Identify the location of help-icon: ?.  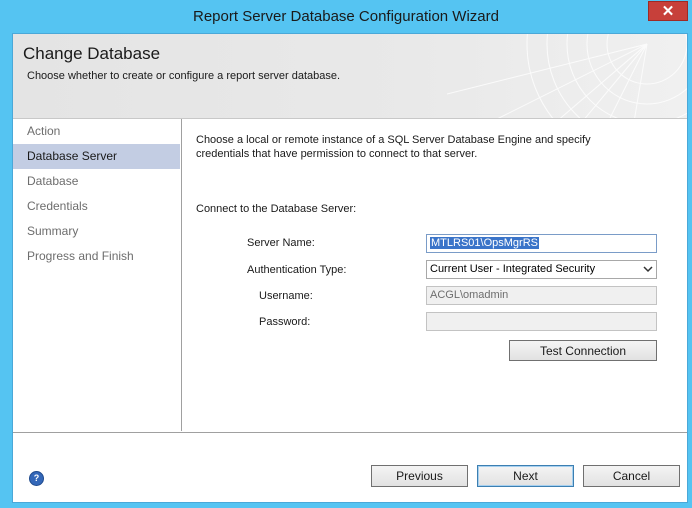
(36, 478).